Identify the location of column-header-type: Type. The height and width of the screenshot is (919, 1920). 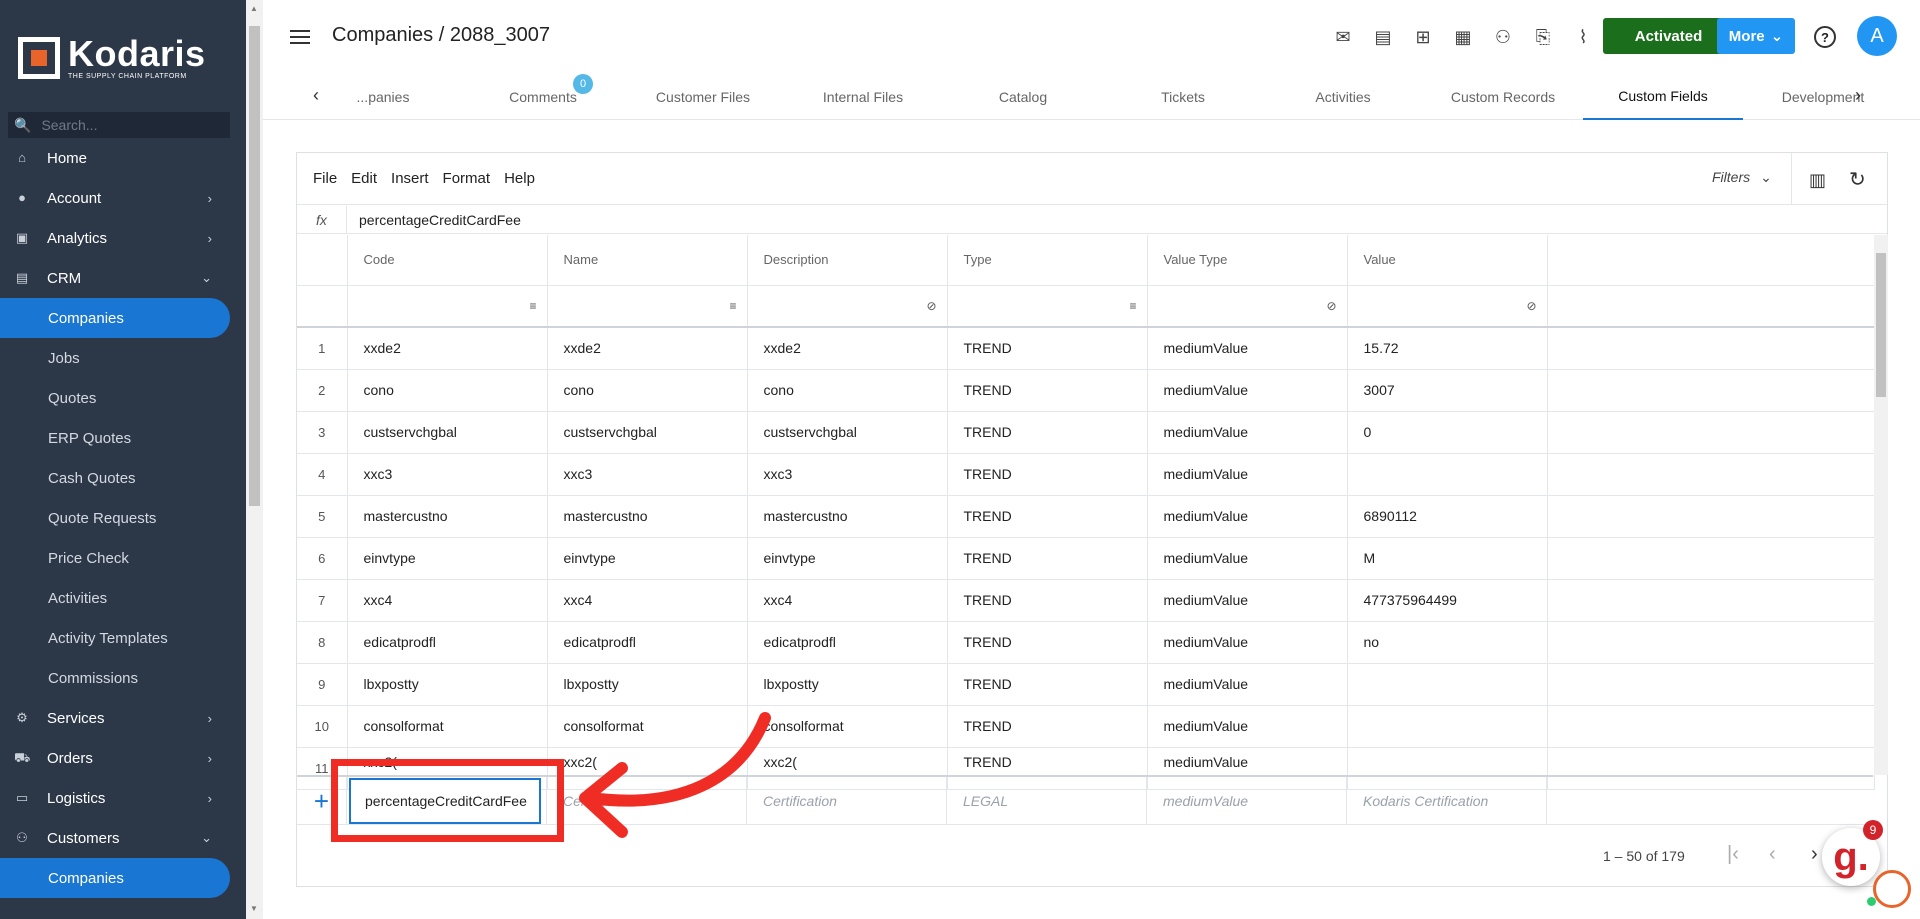
(1047, 260).